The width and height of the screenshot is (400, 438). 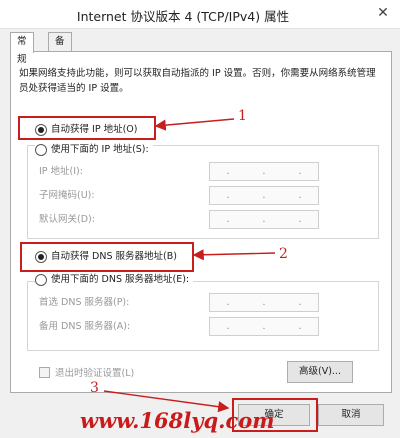 What do you see at coordinates (283, 254) in the screenshot?
I see `annotation-number-2: 2` at bounding box center [283, 254].